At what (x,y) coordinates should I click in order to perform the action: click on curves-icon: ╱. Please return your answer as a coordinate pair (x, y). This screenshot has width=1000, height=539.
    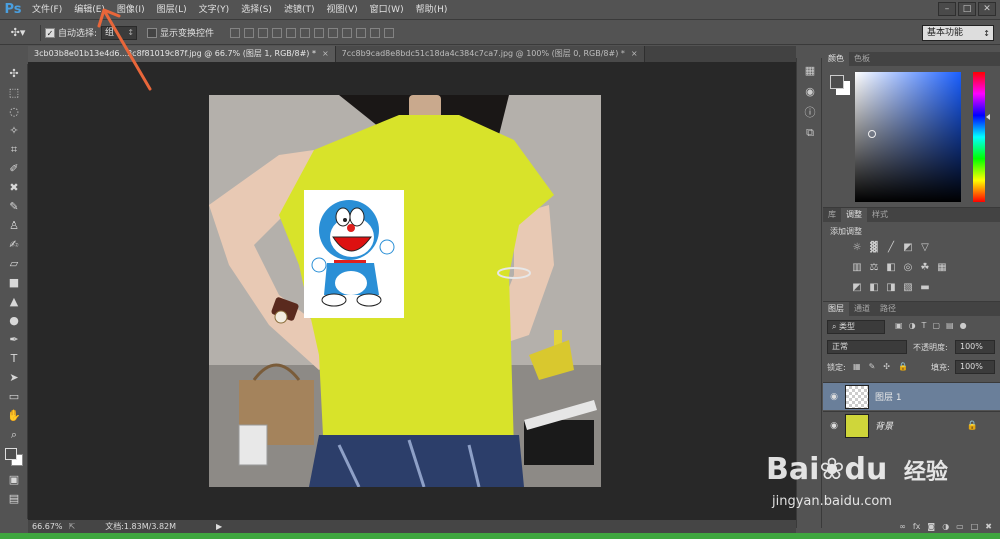
    Looking at the image, I should click on (891, 247).